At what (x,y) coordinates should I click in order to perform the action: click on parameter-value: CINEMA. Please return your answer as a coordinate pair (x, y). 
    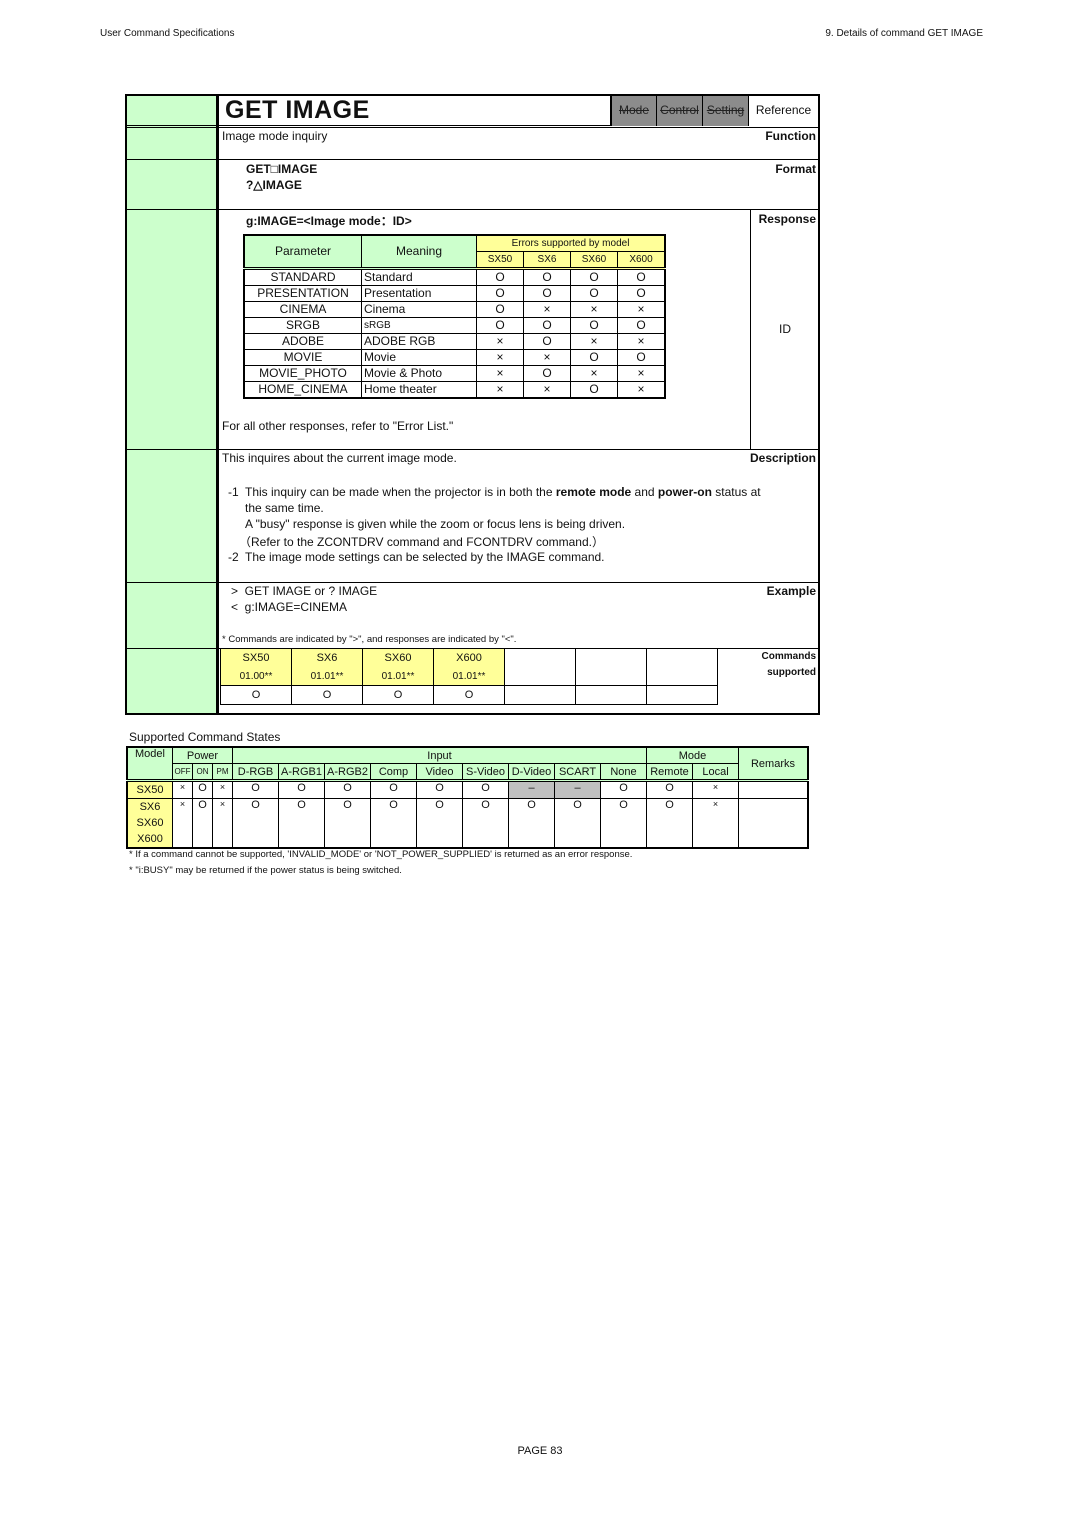
    Looking at the image, I should click on (302, 309).